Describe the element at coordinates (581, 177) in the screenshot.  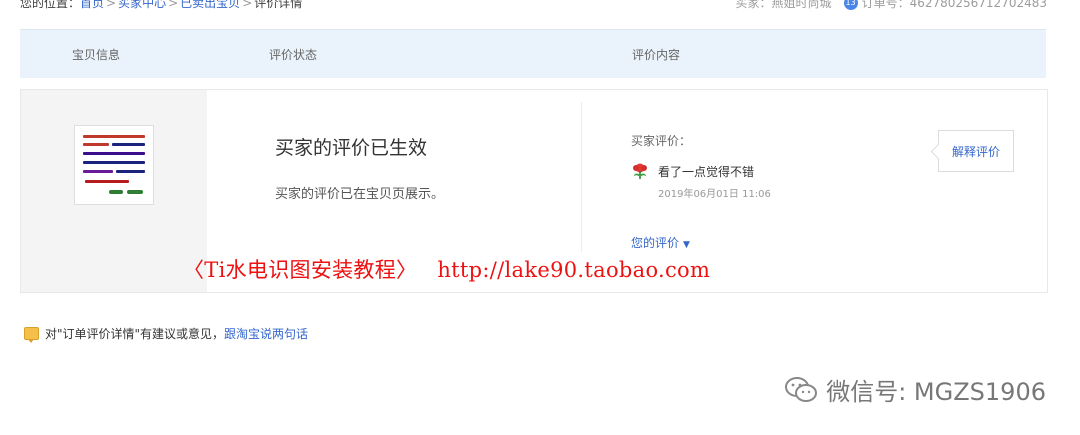
I see `column-divider` at that location.